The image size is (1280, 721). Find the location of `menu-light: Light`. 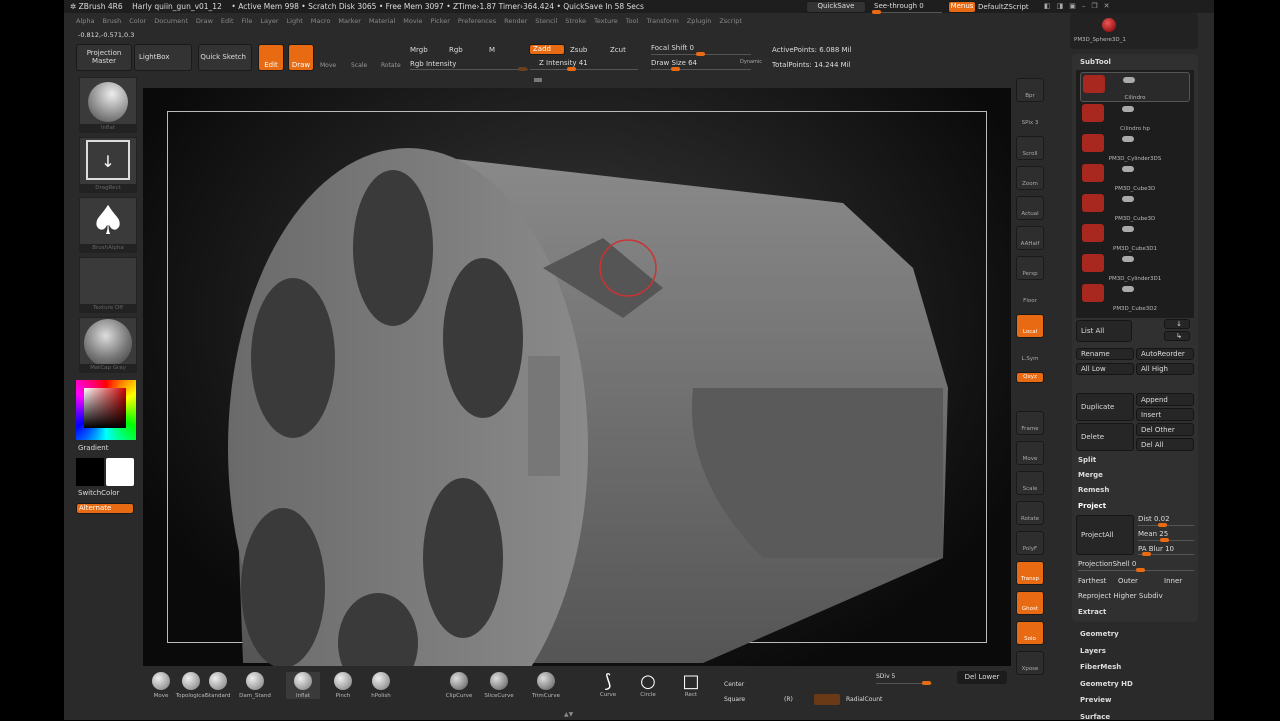

menu-light: Light is located at coordinates (295, 21).